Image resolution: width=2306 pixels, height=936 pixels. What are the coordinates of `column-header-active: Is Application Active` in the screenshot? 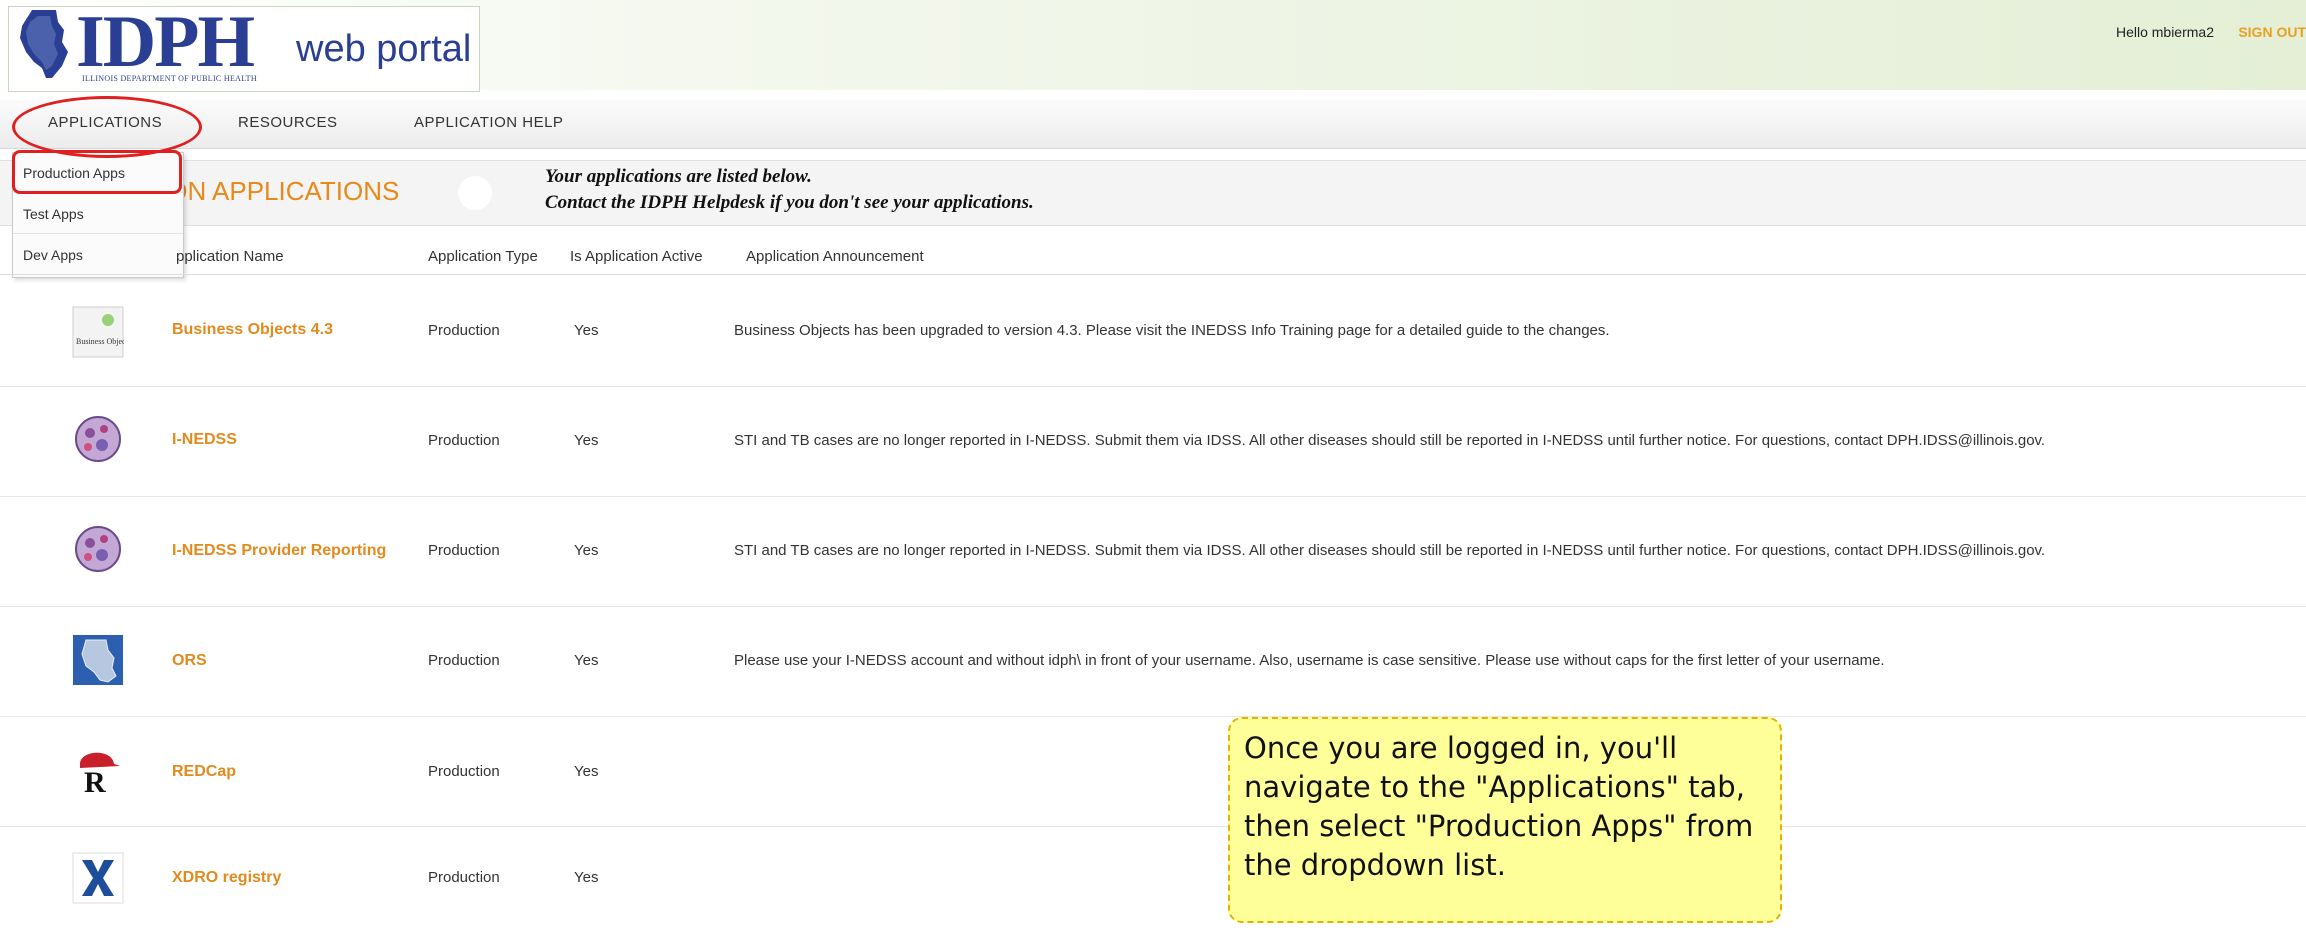 It's located at (636, 256).